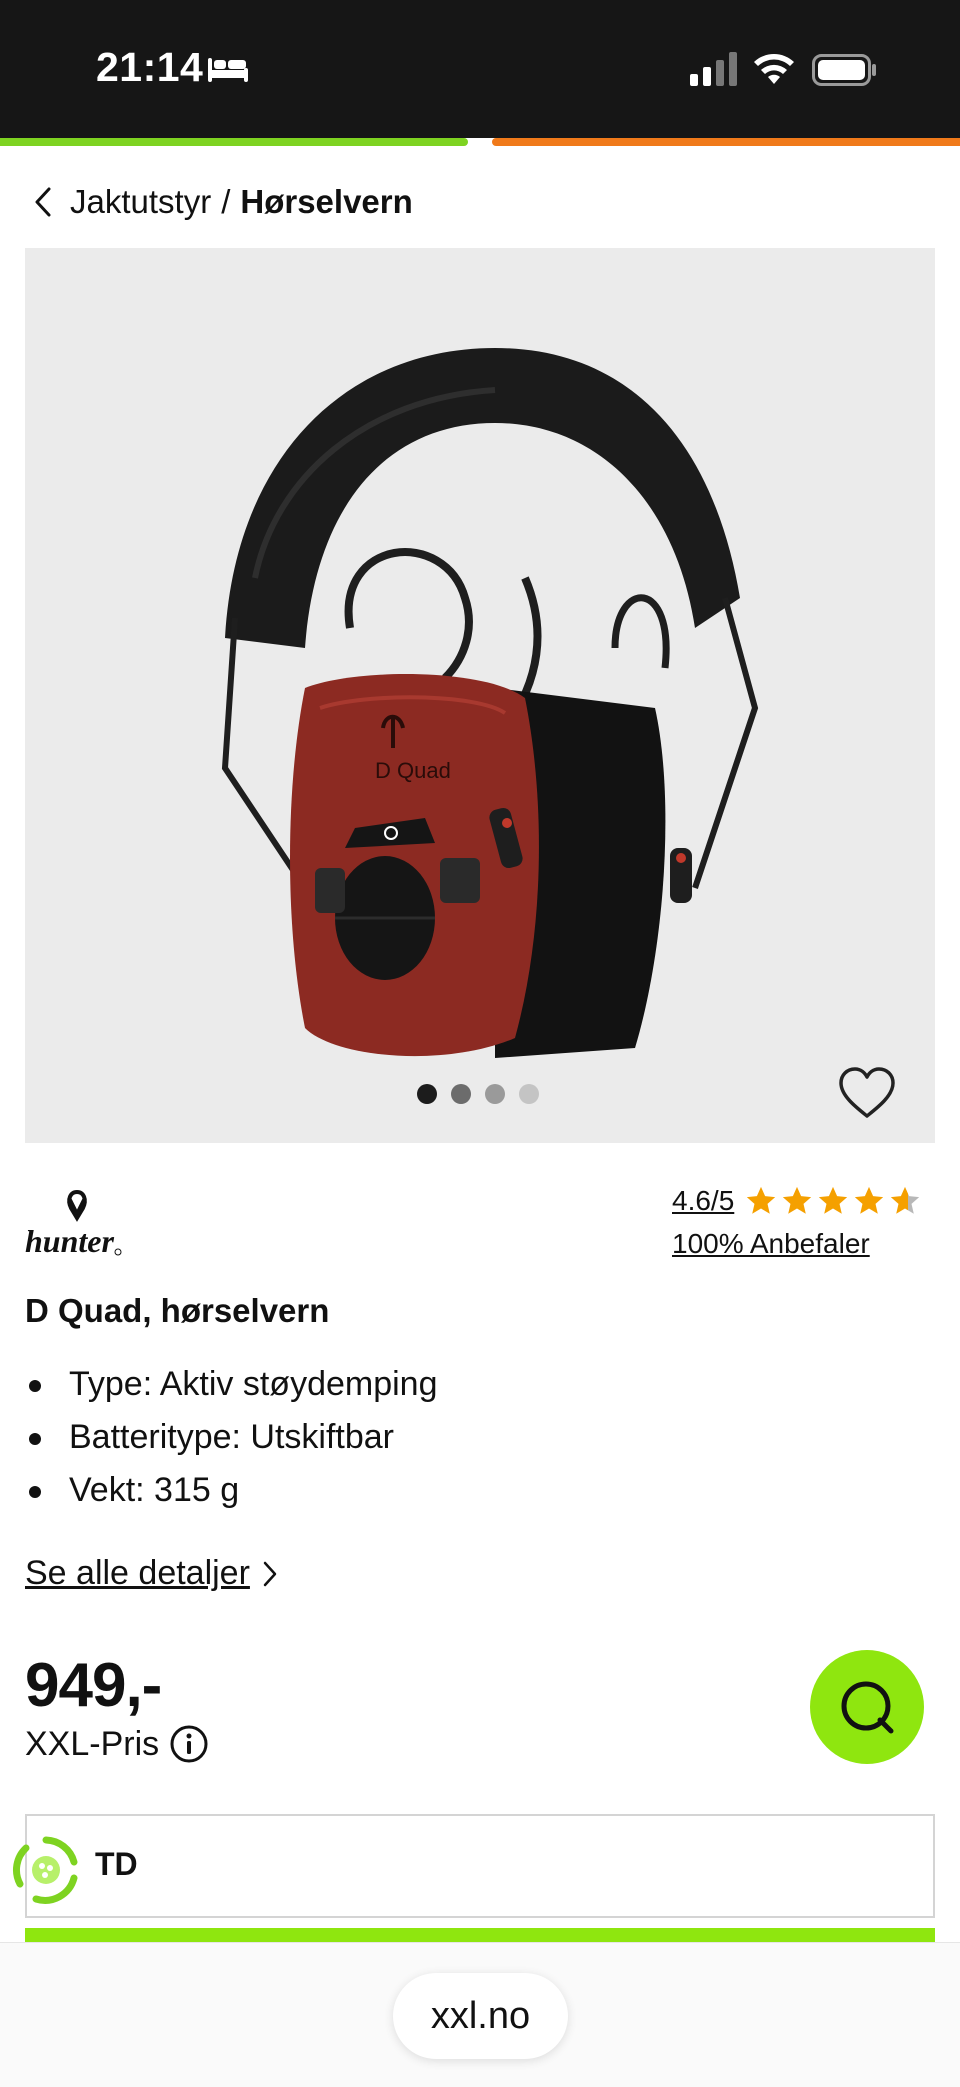 Image resolution: width=960 pixels, height=2087 pixels. What do you see at coordinates (804, 1244) in the screenshot?
I see `recommend-percentage-link: 100% Anbefaler` at bounding box center [804, 1244].